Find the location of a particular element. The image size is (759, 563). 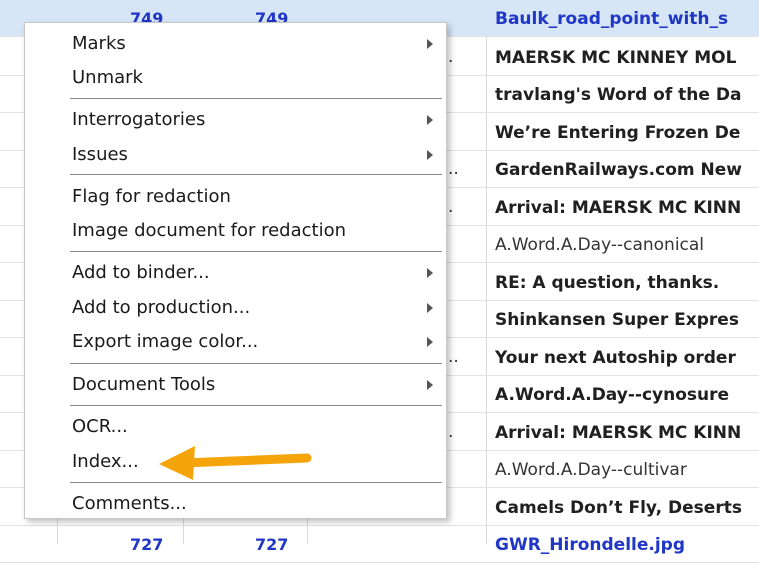

subject-cell: Shinkansen Super Expres is located at coordinates (617, 320).